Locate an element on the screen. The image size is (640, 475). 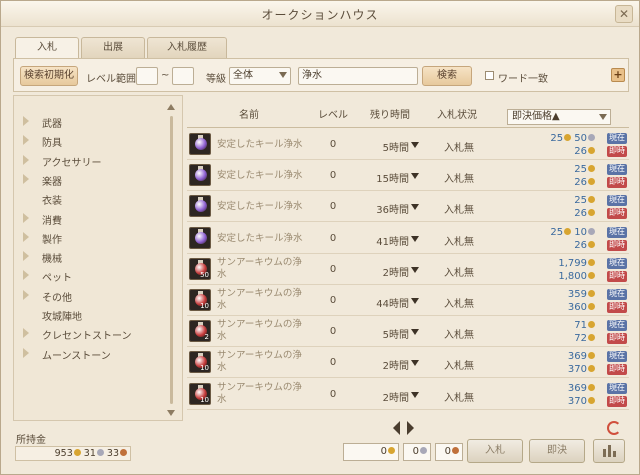
grade-select: 全体 is located at coordinates (260, 76).